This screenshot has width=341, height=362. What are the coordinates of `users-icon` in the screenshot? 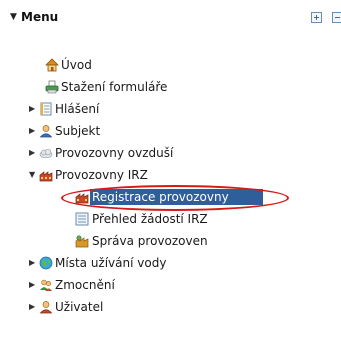 It's located at (46, 285).